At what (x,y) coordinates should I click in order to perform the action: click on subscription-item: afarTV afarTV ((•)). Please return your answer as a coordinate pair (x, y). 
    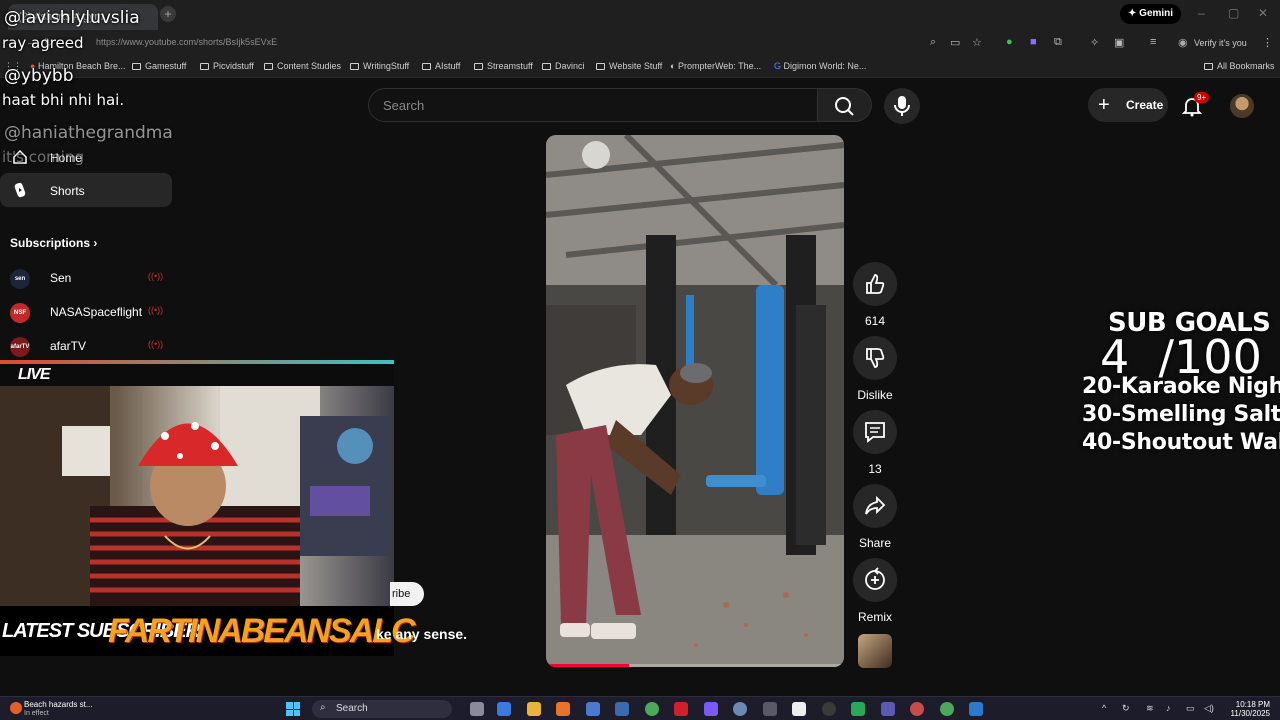
    Looking at the image, I should click on (86, 345).